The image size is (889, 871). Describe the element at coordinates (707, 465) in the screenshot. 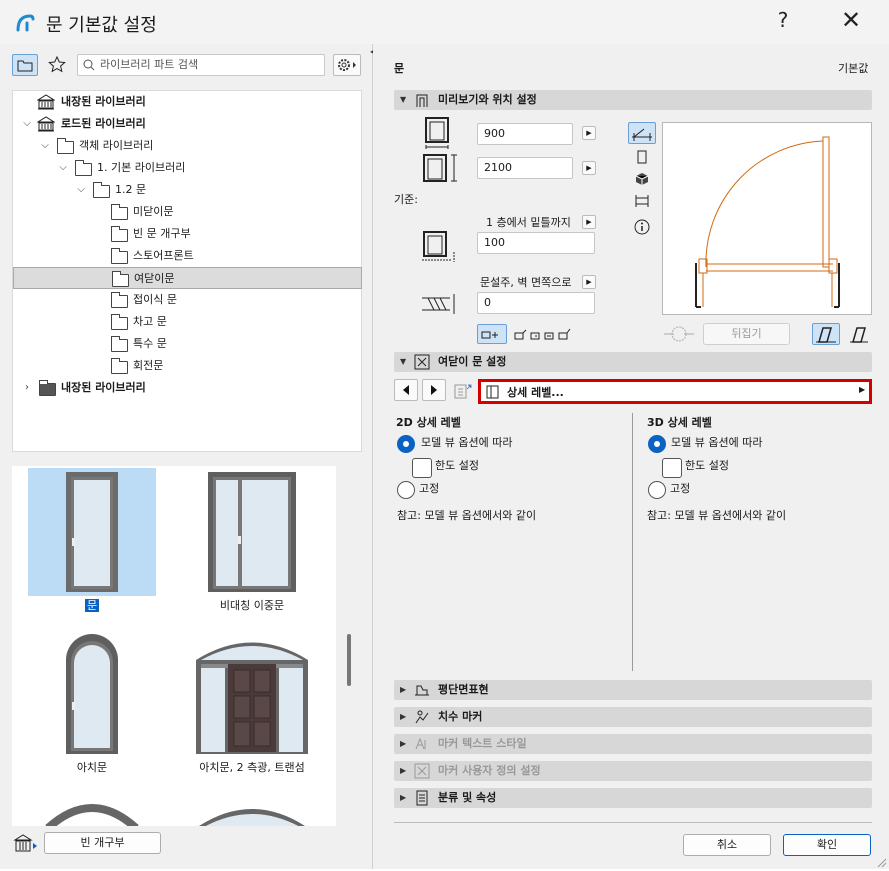

I see `3d-limit-label: 한도 설정` at that location.